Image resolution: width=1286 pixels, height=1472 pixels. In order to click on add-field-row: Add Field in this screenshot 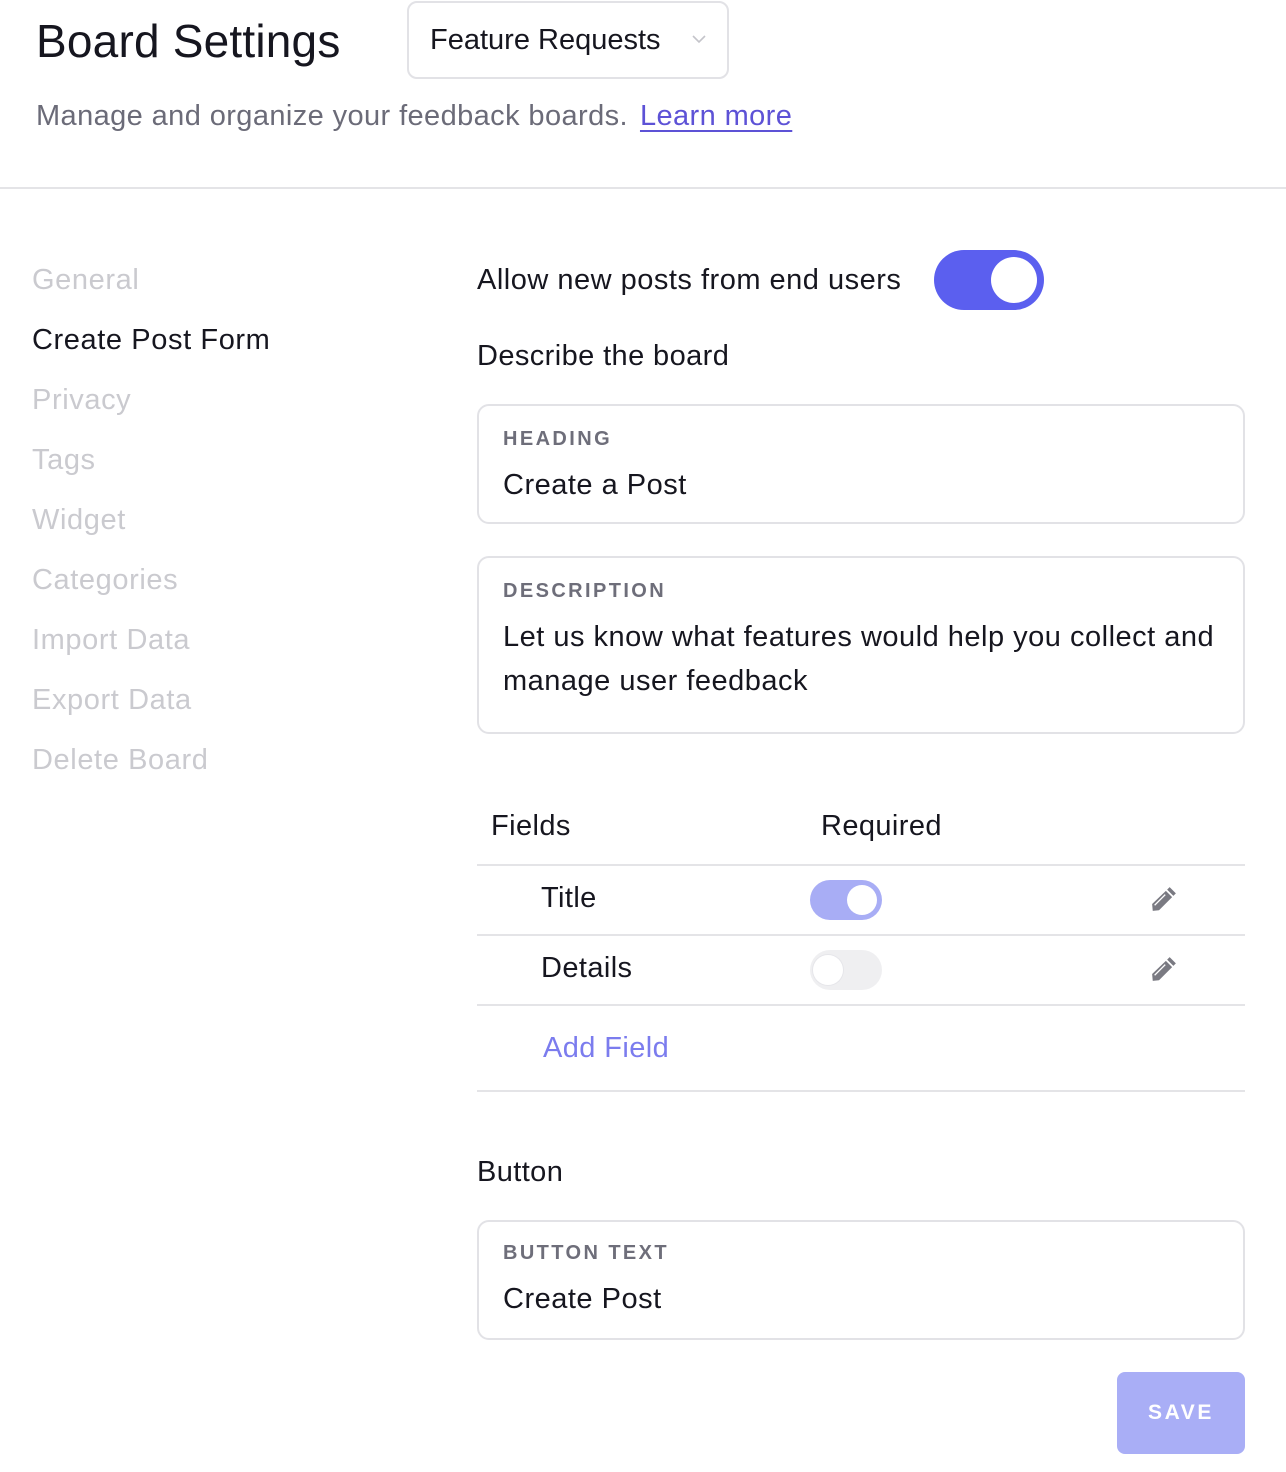, I will do `click(861, 1049)`.